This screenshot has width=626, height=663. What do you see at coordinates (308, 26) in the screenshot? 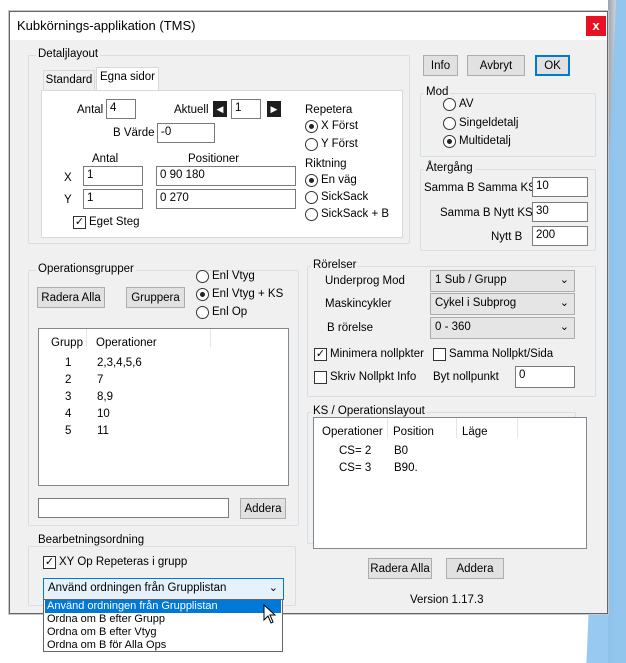
I see `title-bar: Kubkörnings-applikation (TMS) x` at bounding box center [308, 26].